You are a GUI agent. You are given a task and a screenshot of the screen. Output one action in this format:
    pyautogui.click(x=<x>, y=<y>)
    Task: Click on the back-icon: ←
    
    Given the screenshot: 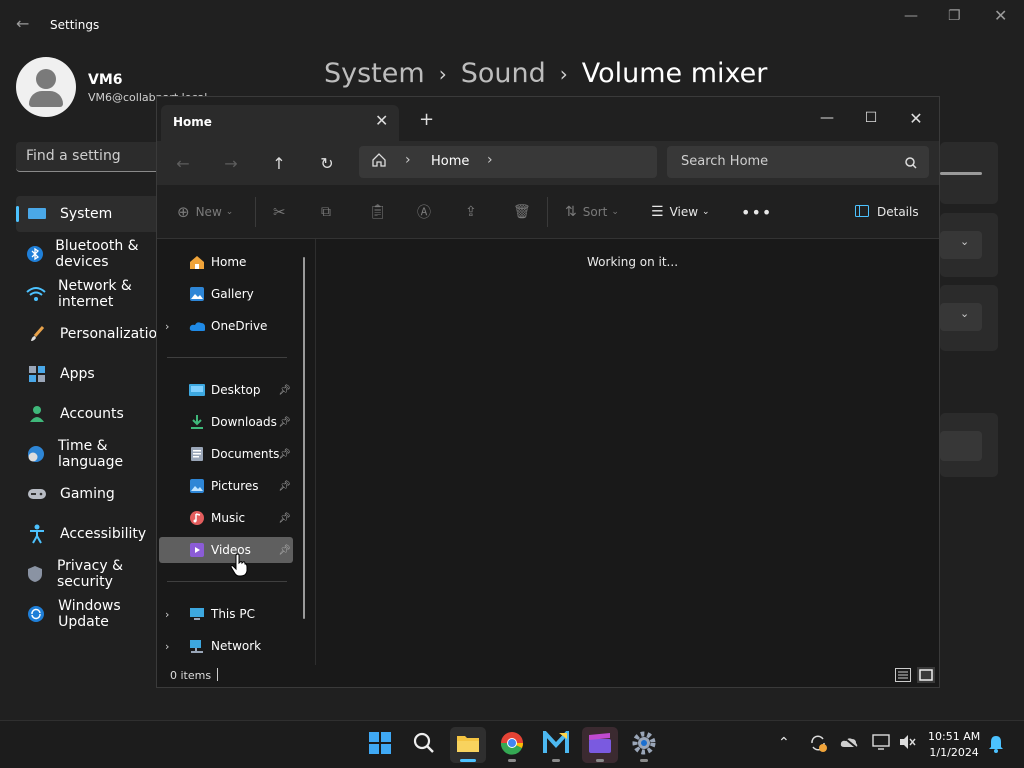 What is the action you would take?
    pyautogui.click(x=183, y=163)
    